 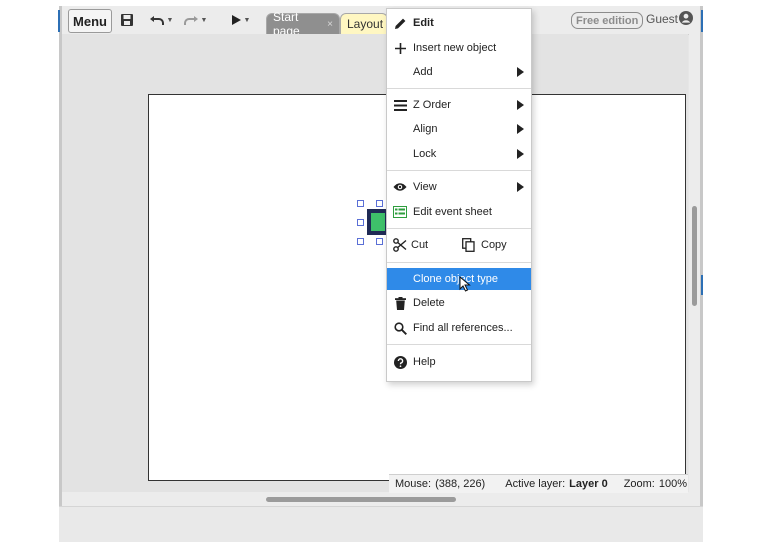 I want to click on tab-start-page: Start page ×, so click(x=303, y=24).